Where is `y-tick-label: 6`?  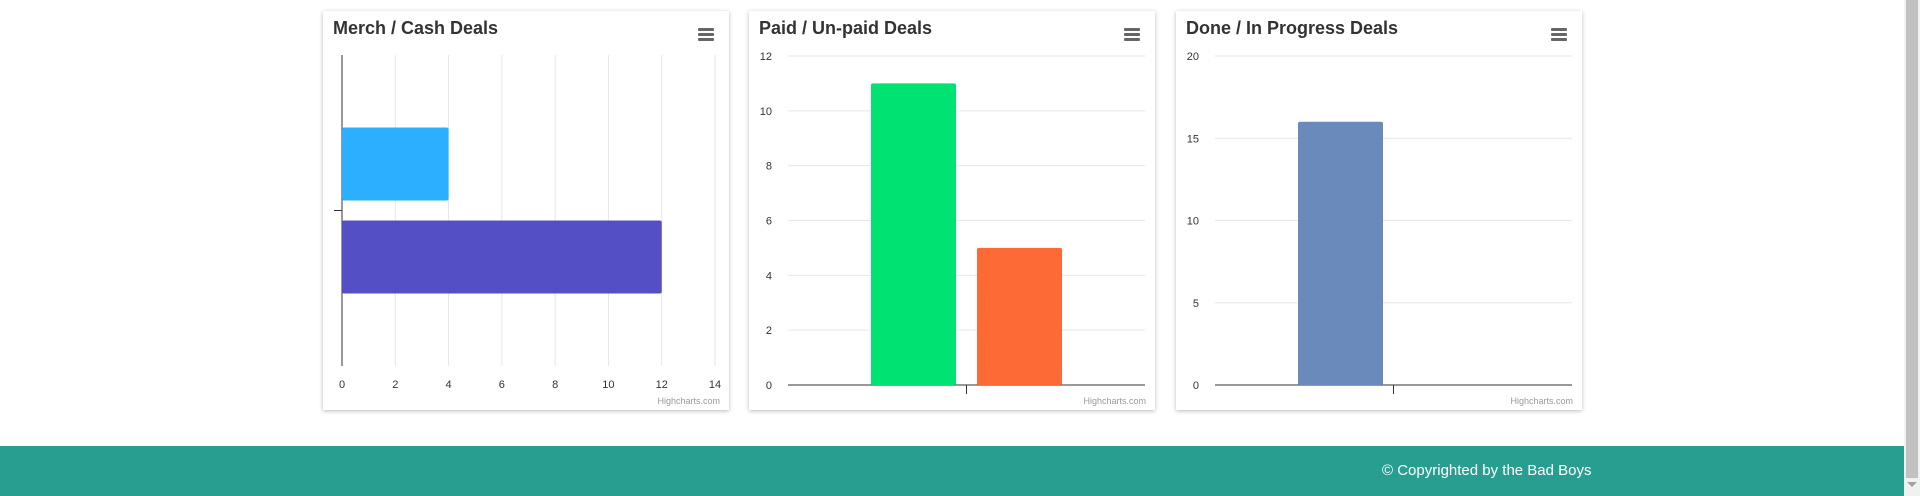
y-tick-label: 6 is located at coordinates (769, 222).